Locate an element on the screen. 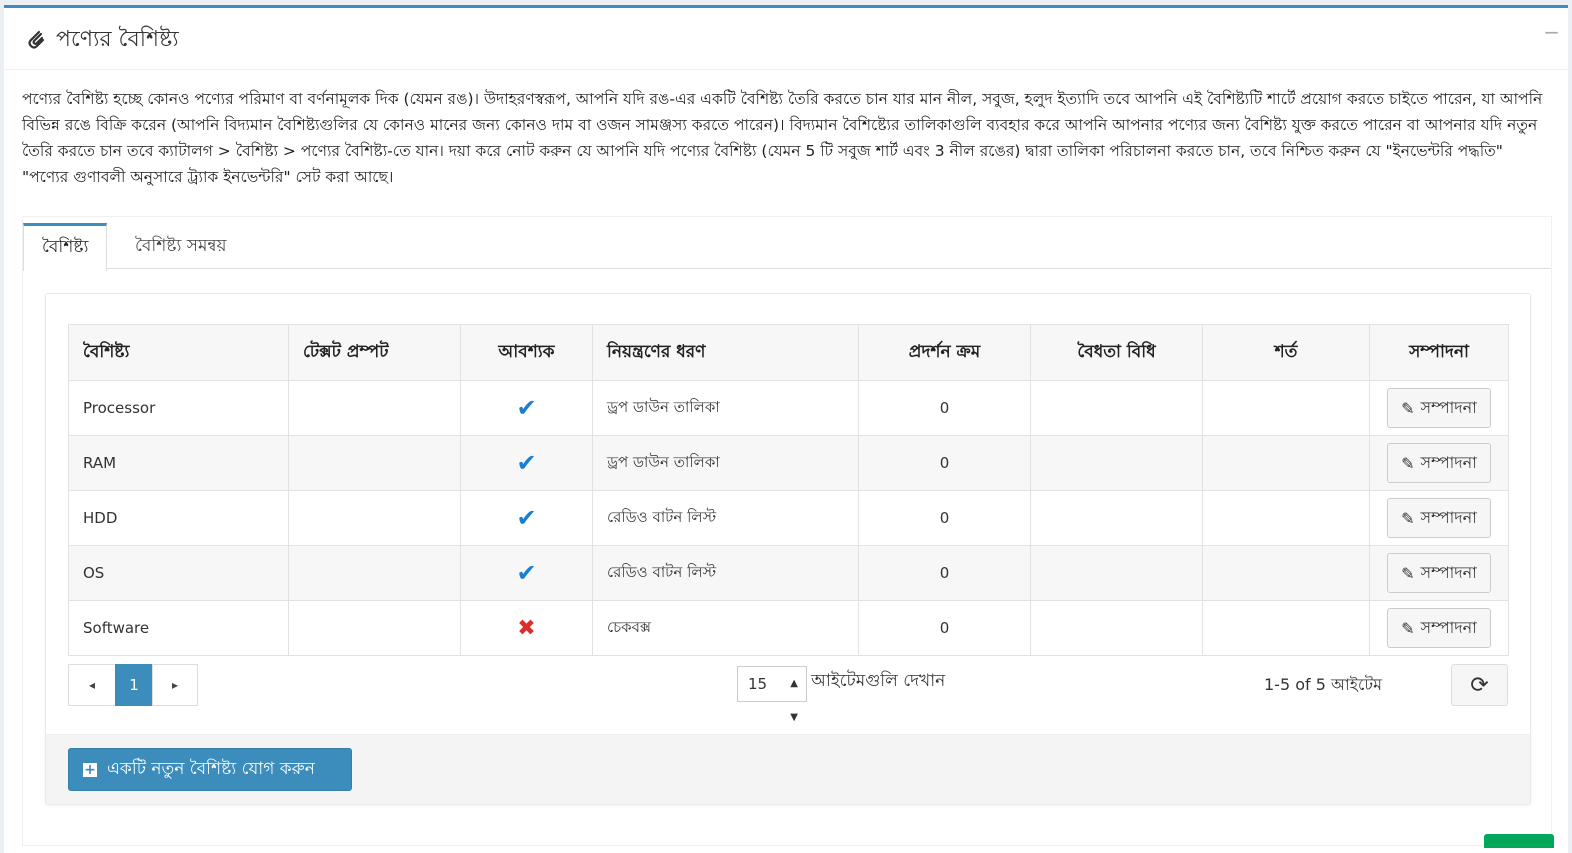 The height and width of the screenshot is (853, 1572). tab-attribute-combinations: বৈশিষ্ট্য সমন্বয় is located at coordinates (181, 246).